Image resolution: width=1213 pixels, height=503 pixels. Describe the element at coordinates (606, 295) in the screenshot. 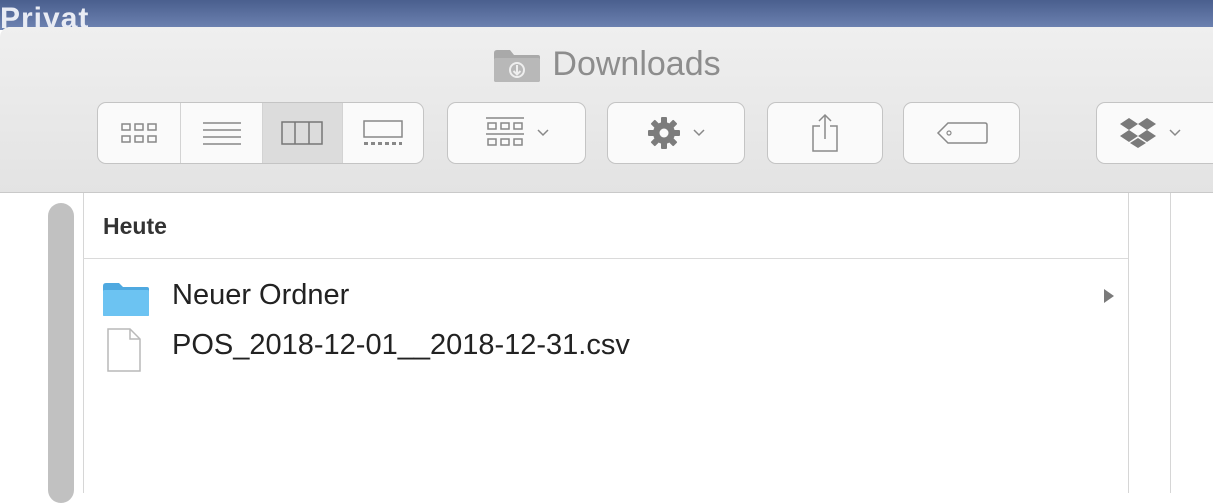

I see `list-item-folder: Neuer Ordner` at that location.